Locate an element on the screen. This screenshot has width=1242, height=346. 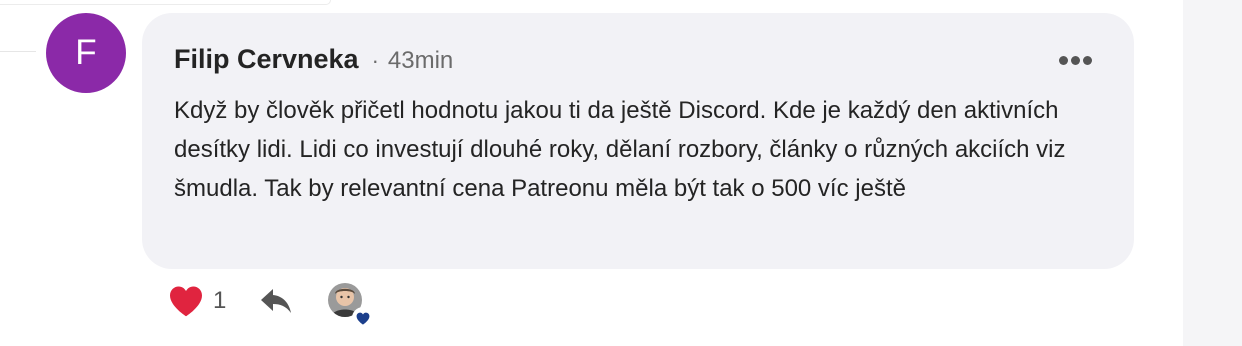
previous-comment-edge is located at coordinates (165, 2).